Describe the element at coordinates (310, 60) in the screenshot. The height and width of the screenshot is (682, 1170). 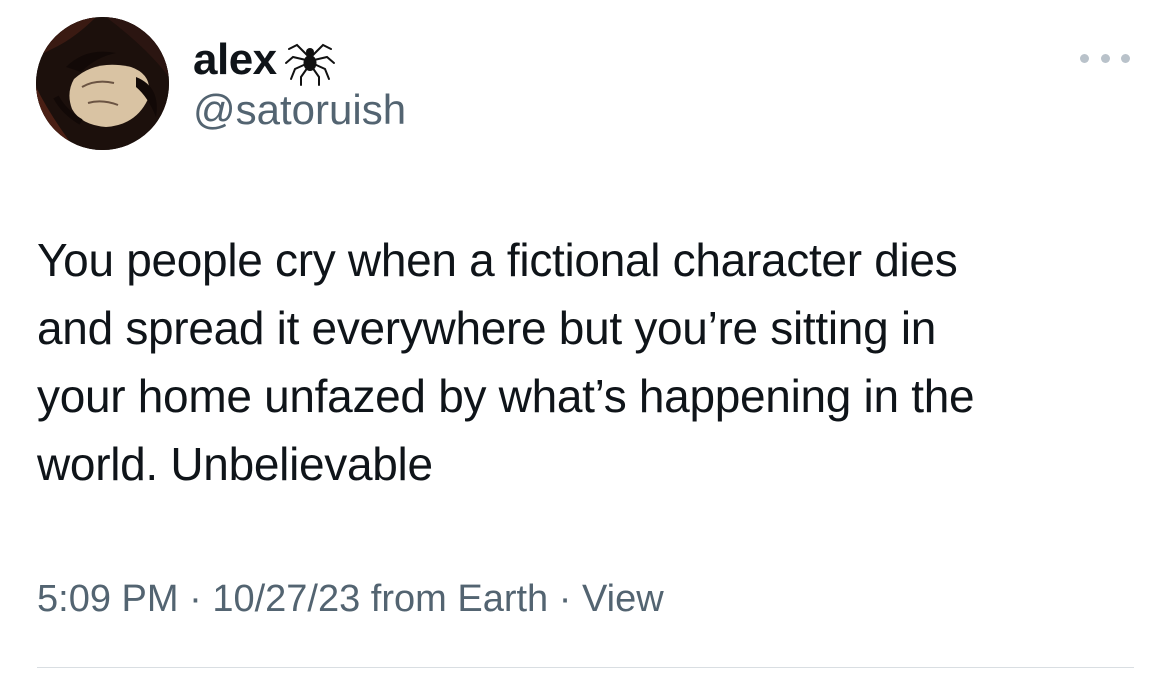
I see `spider-icon` at that location.